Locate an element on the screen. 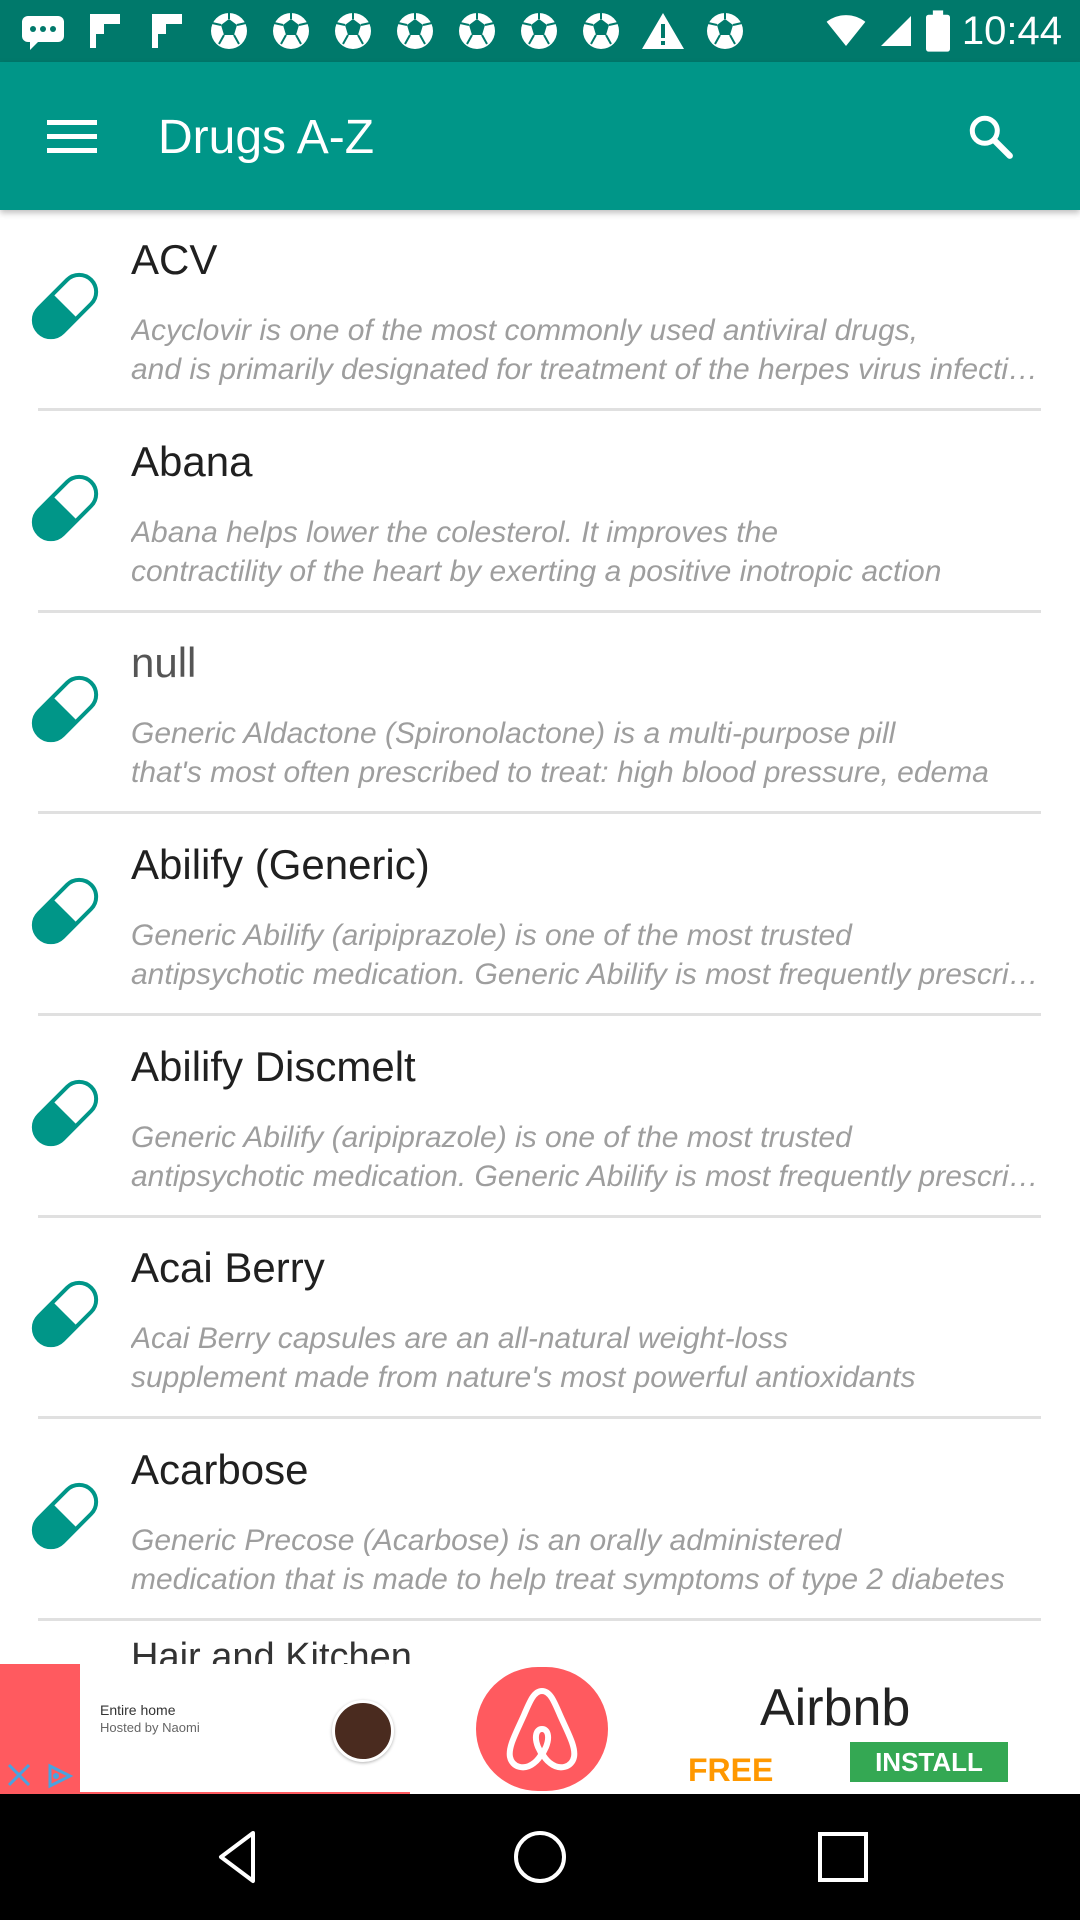  search-icon is located at coordinates (991, 137).